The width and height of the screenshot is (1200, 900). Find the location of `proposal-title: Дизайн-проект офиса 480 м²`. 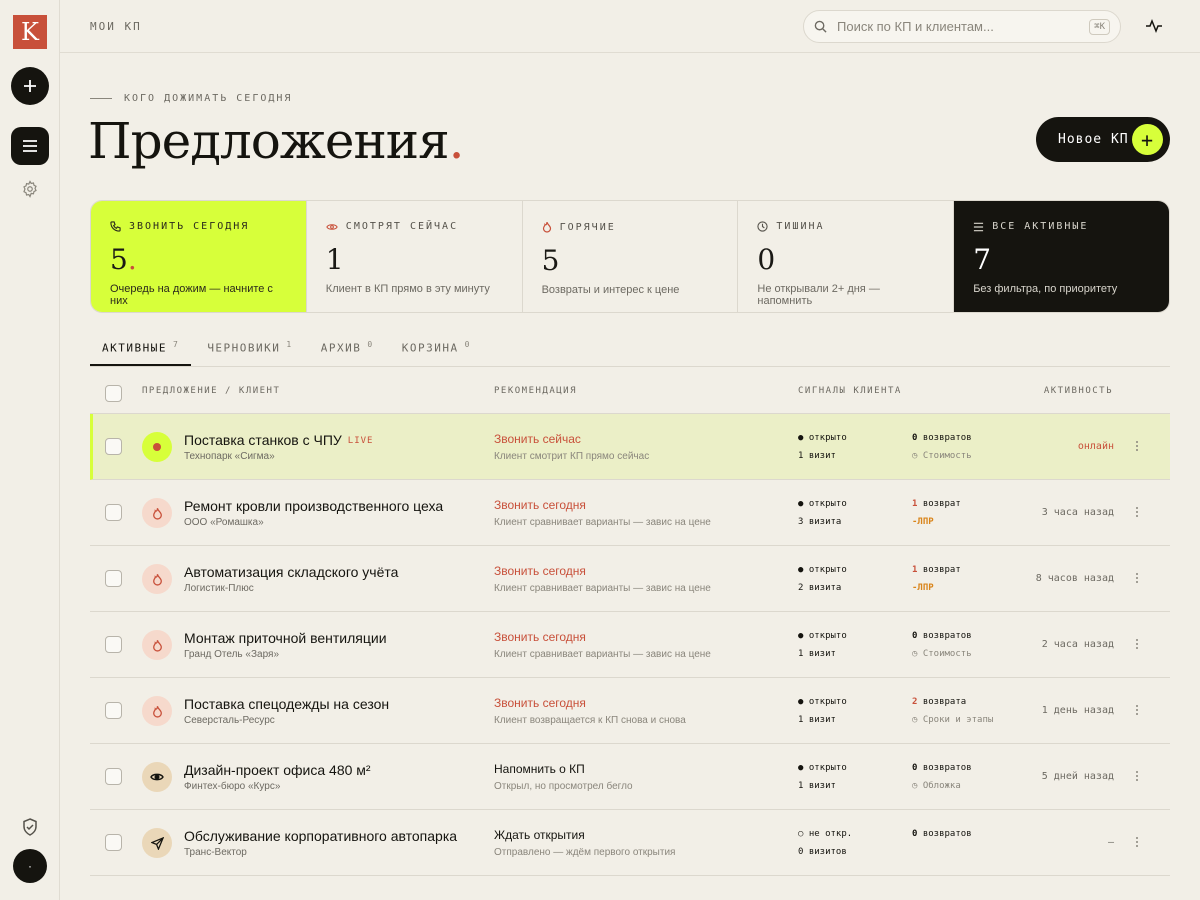

proposal-title: Дизайн-проект офиса 480 м² is located at coordinates (277, 770).